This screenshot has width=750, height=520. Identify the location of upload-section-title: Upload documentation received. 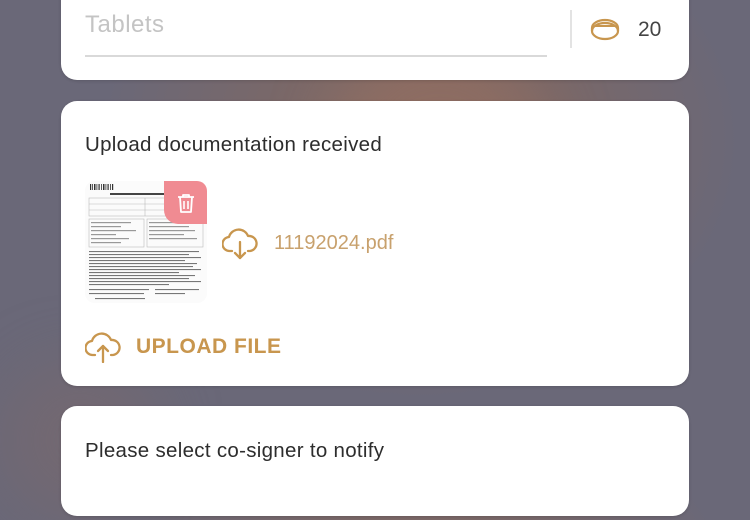
(234, 144).